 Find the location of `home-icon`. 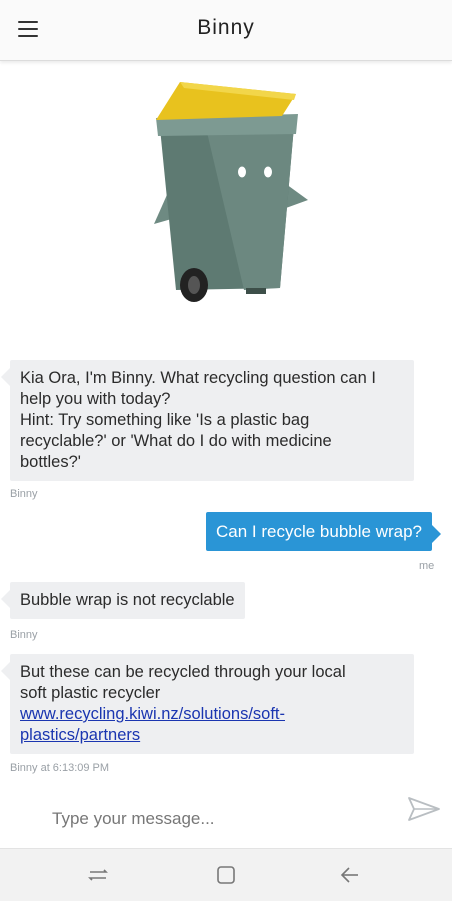

home-icon is located at coordinates (226, 875).